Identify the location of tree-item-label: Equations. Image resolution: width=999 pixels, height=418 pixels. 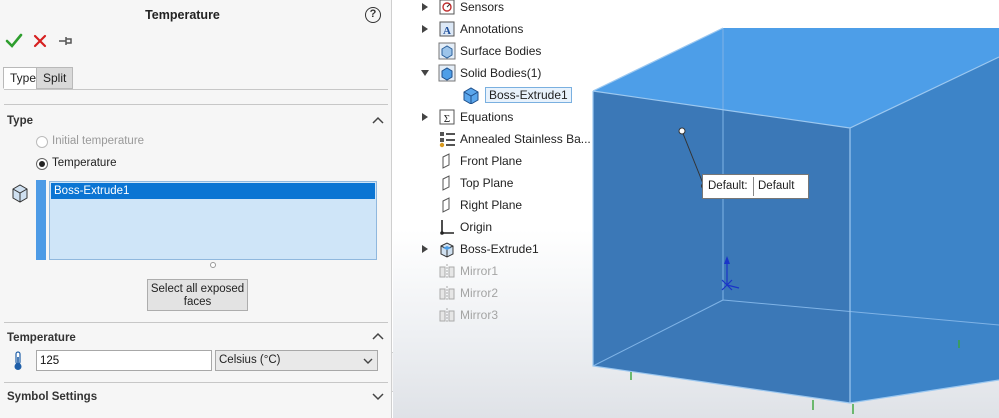
(487, 117).